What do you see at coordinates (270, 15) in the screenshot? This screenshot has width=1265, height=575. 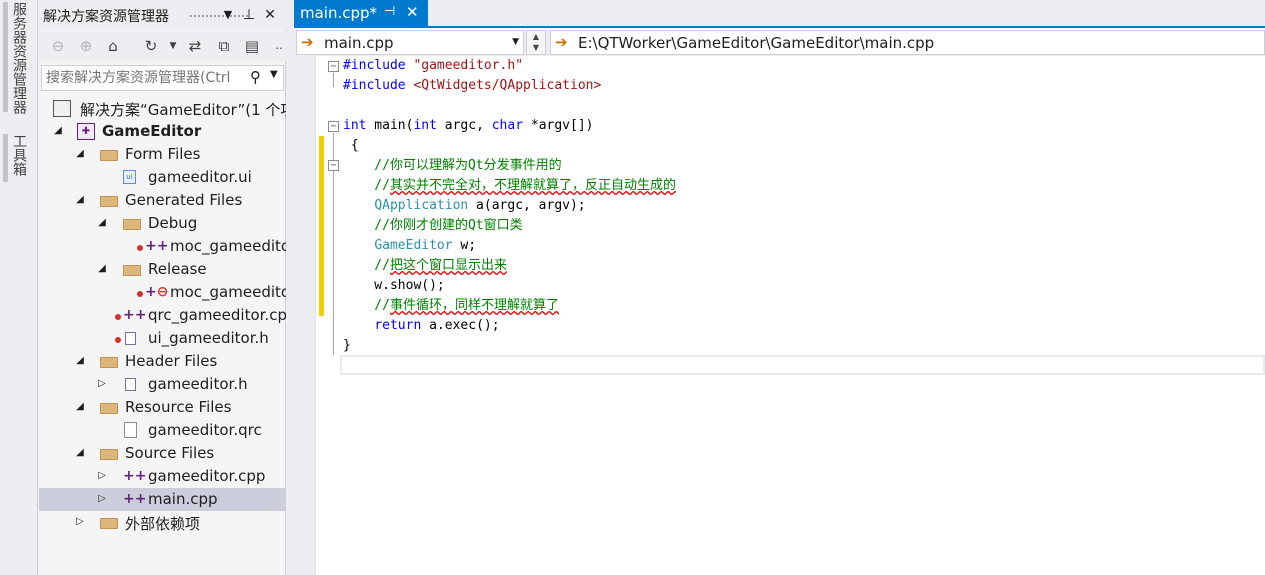 I see `close-explorer-button: ✕` at bounding box center [270, 15].